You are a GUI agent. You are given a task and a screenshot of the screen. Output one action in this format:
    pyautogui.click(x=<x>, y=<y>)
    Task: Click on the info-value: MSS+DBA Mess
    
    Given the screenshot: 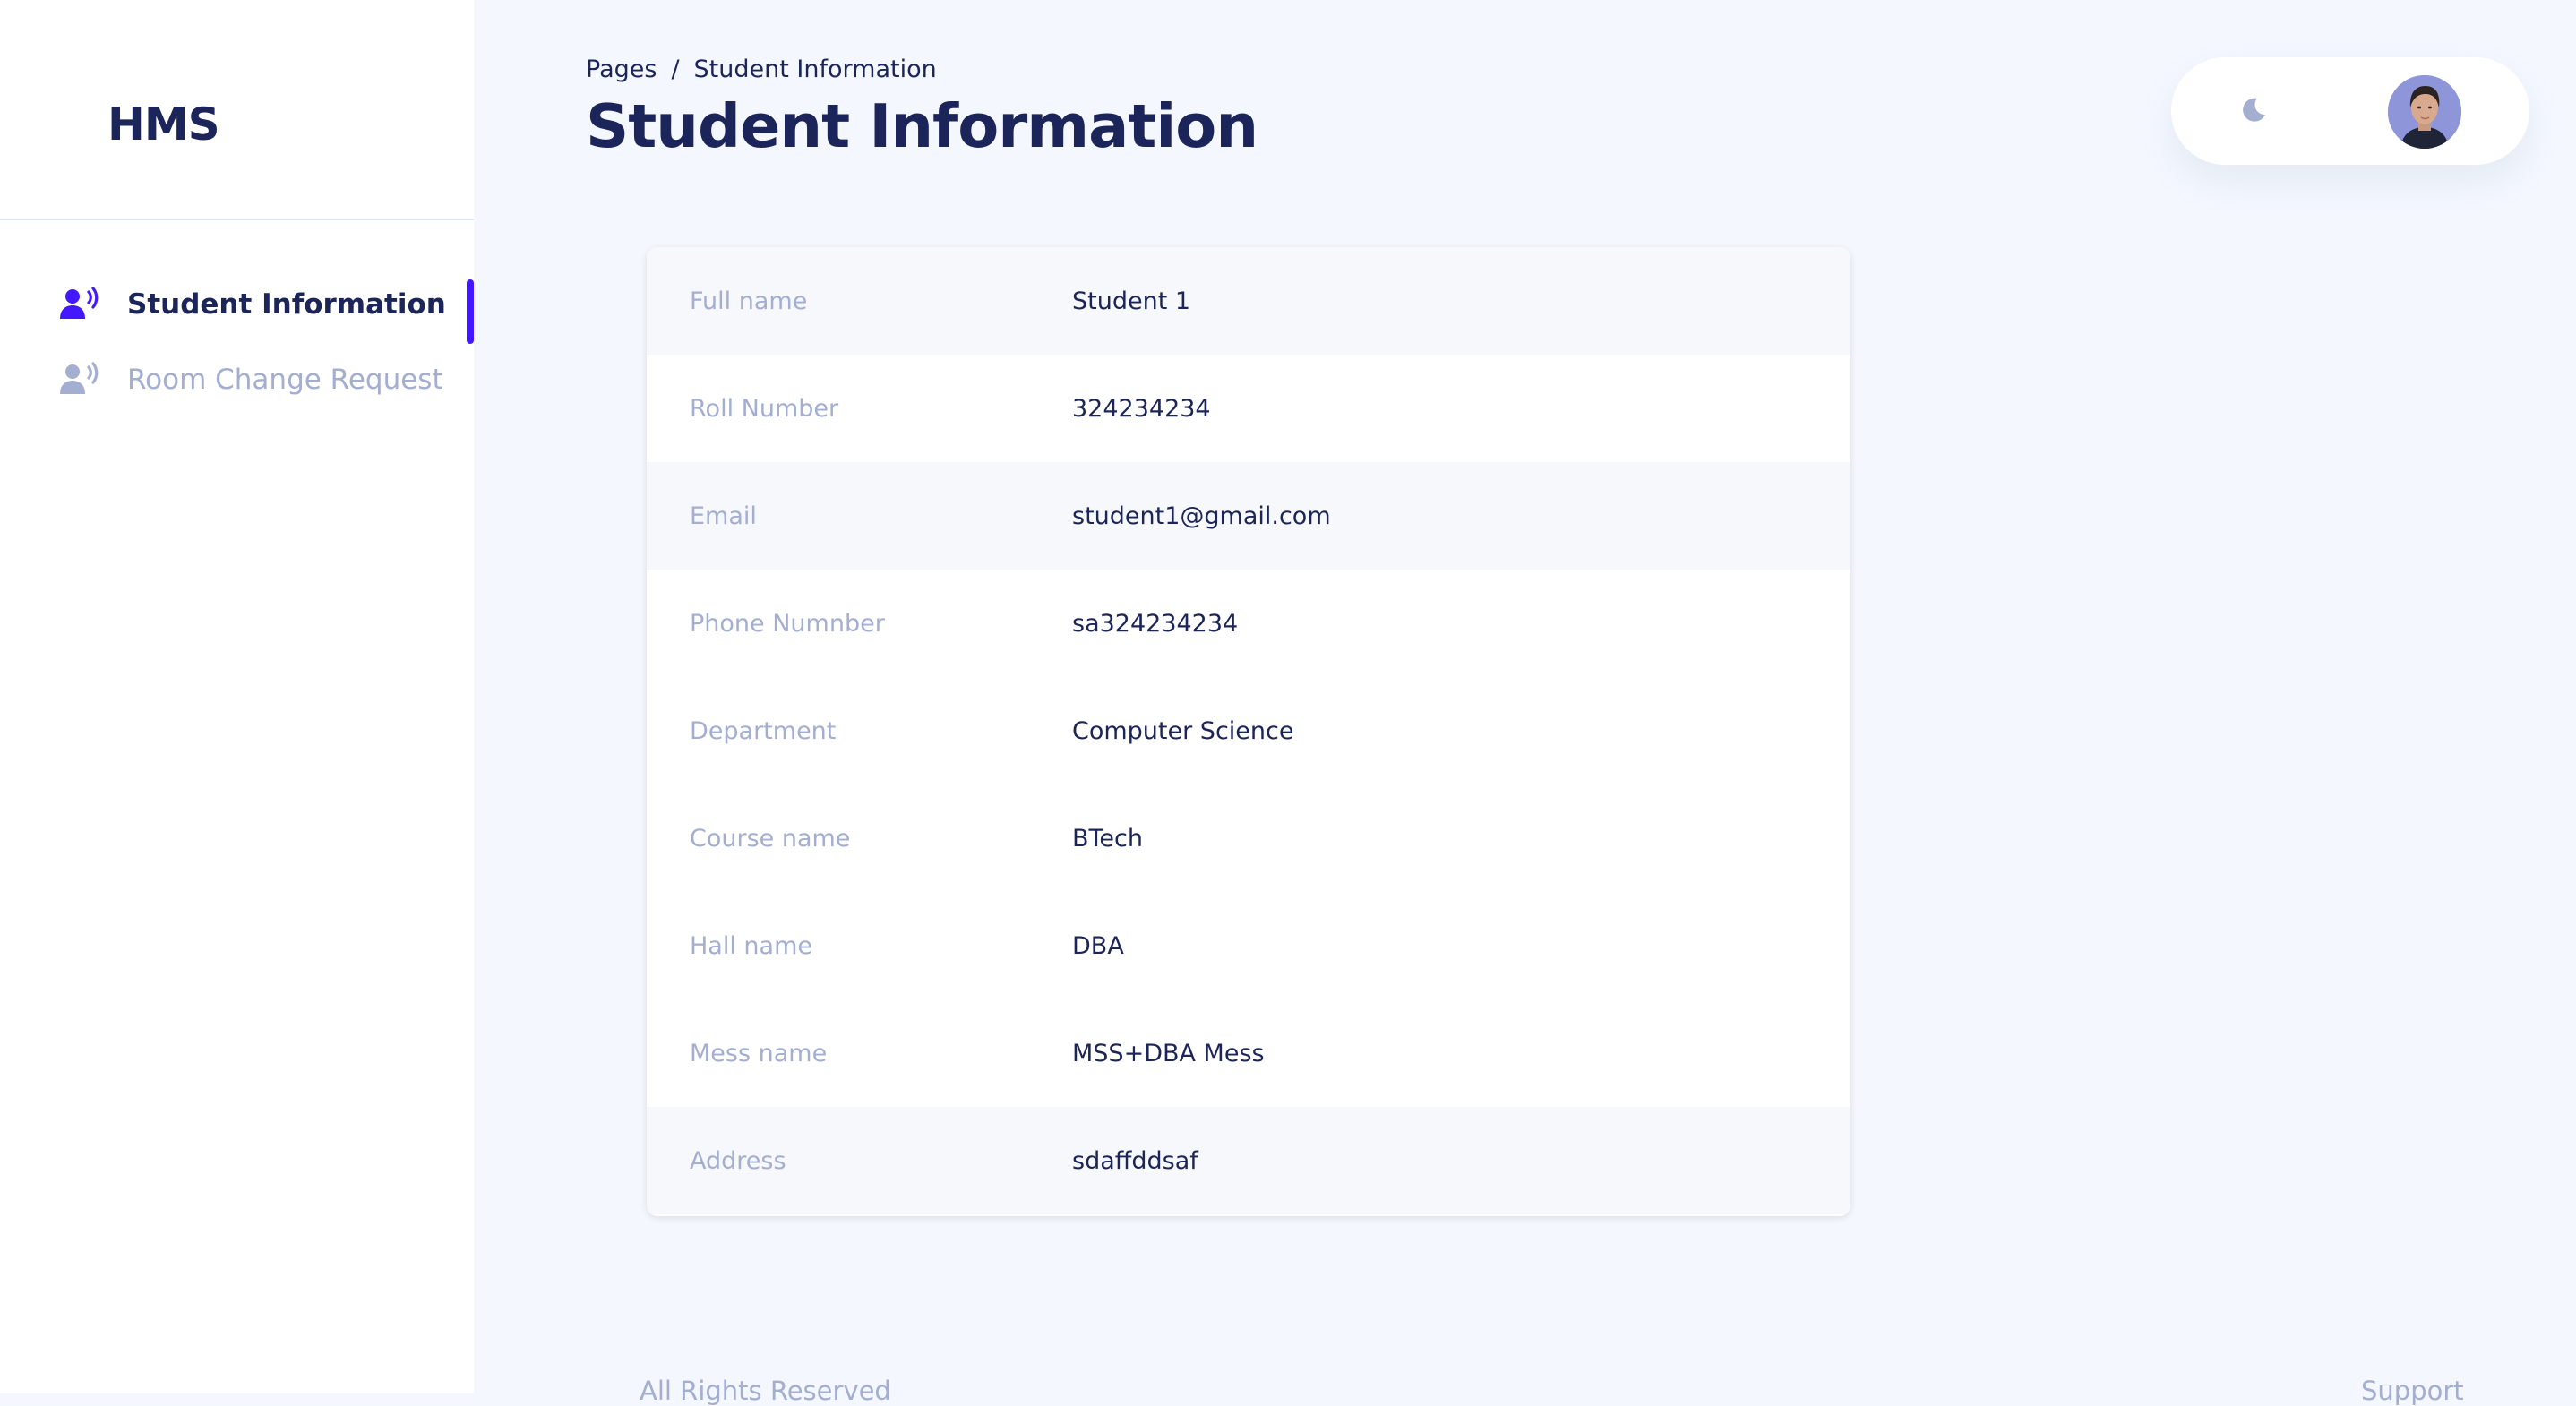 What is the action you would take?
    pyautogui.click(x=1168, y=1053)
    